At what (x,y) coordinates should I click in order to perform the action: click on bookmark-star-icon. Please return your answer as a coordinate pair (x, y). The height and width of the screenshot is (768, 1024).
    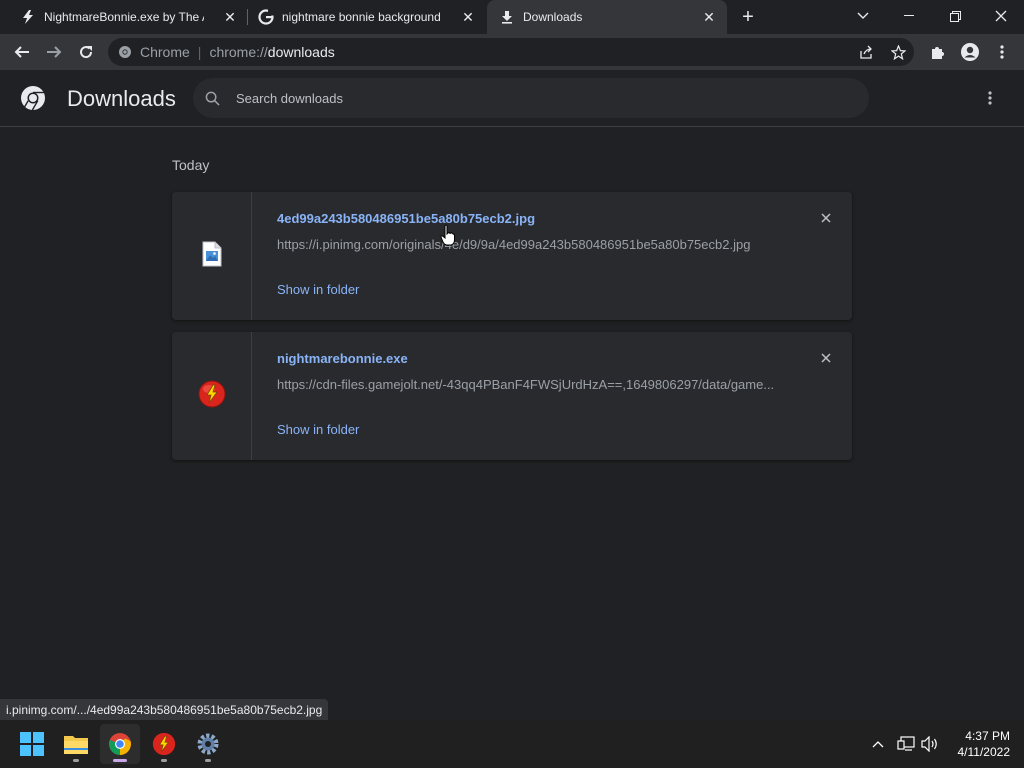
    Looking at the image, I should click on (898, 52).